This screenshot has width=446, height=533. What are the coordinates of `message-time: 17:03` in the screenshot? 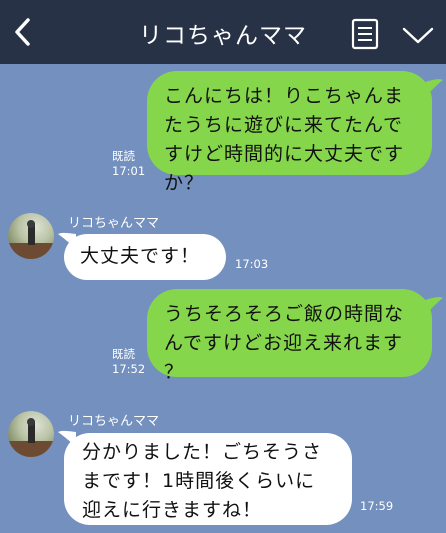 It's located at (252, 264).